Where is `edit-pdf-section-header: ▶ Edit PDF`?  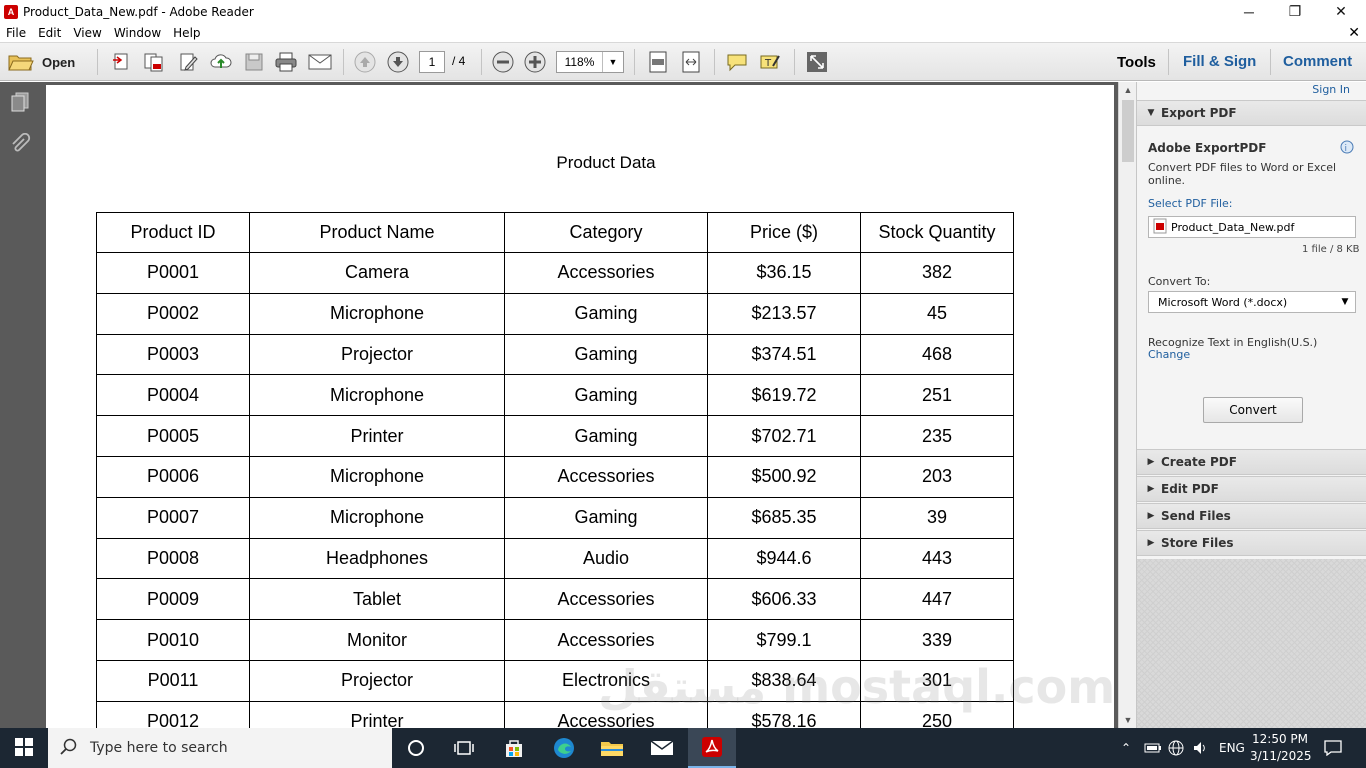
edit-pdf-section-header: ▶ Edit PDF is located at coordinates (1251, 489).